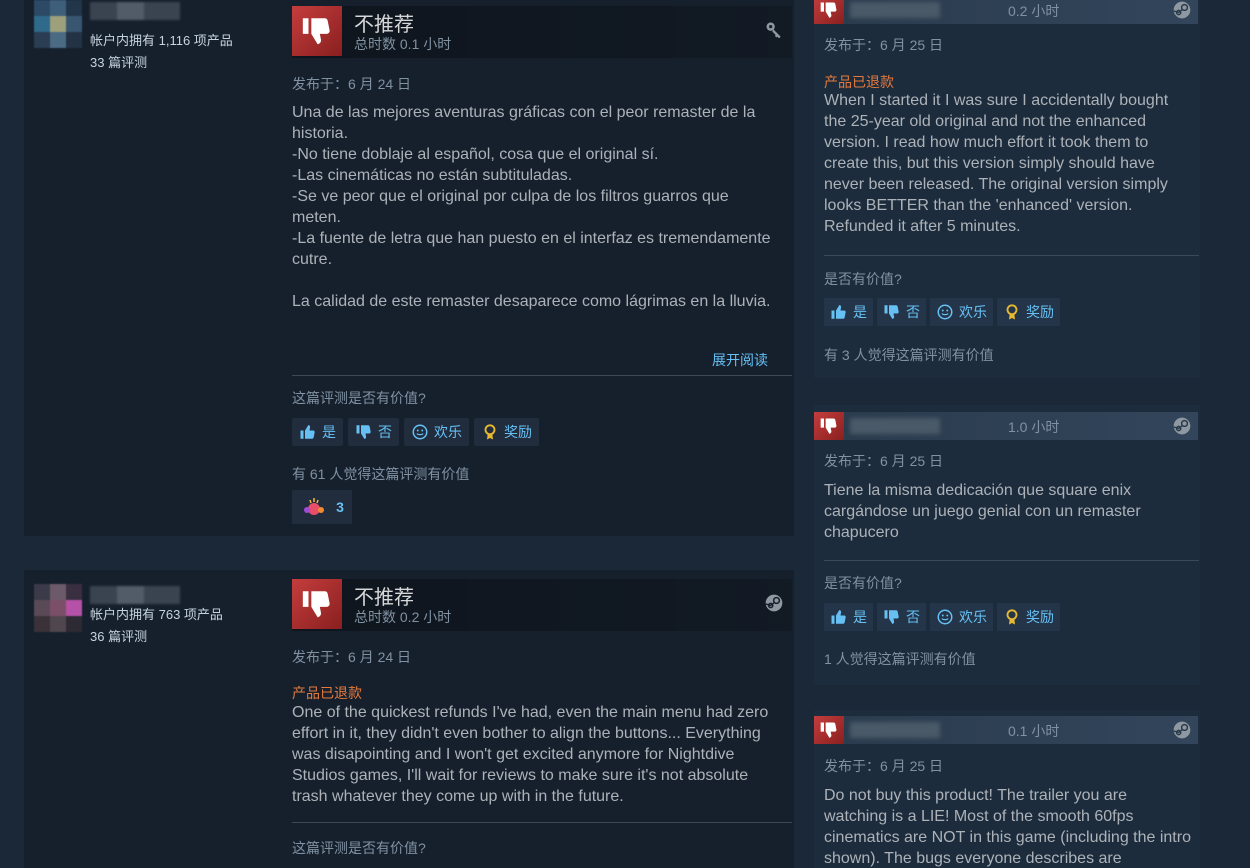 This screenshot has width=1250, height=868. What do you see at coordinates (118, 61) in the screenshot?
I see `review-count: 33 篇评测` at bounding box center [118, 61].